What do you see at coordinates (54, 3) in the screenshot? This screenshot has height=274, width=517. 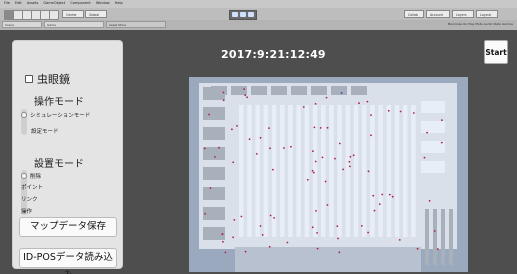 I see `menu-gameobject: GameObject` at bounding box center [54, 3].